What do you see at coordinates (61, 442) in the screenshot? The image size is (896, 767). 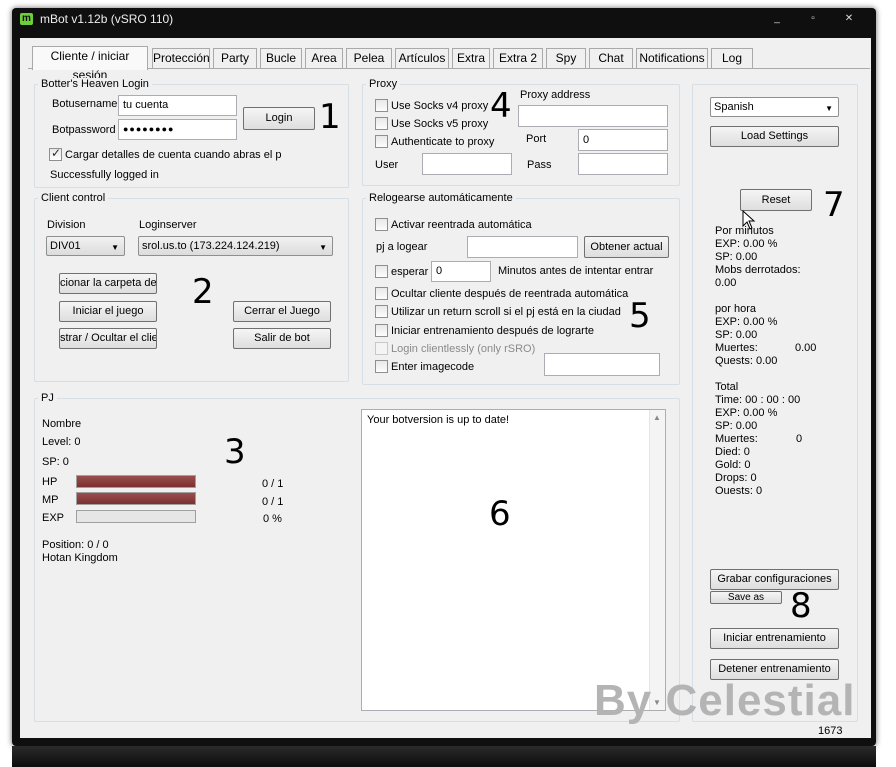 I see `char-level: Level: 0` at bounding box center [61, 442].